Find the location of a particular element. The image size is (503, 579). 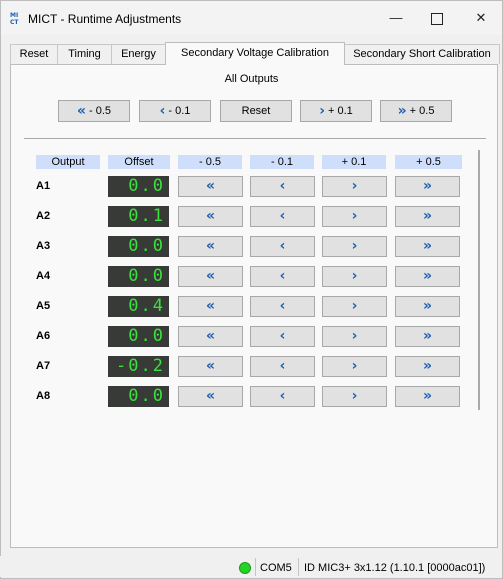

a2-plus-0.1-button: › is located at coordinates (354, 216).